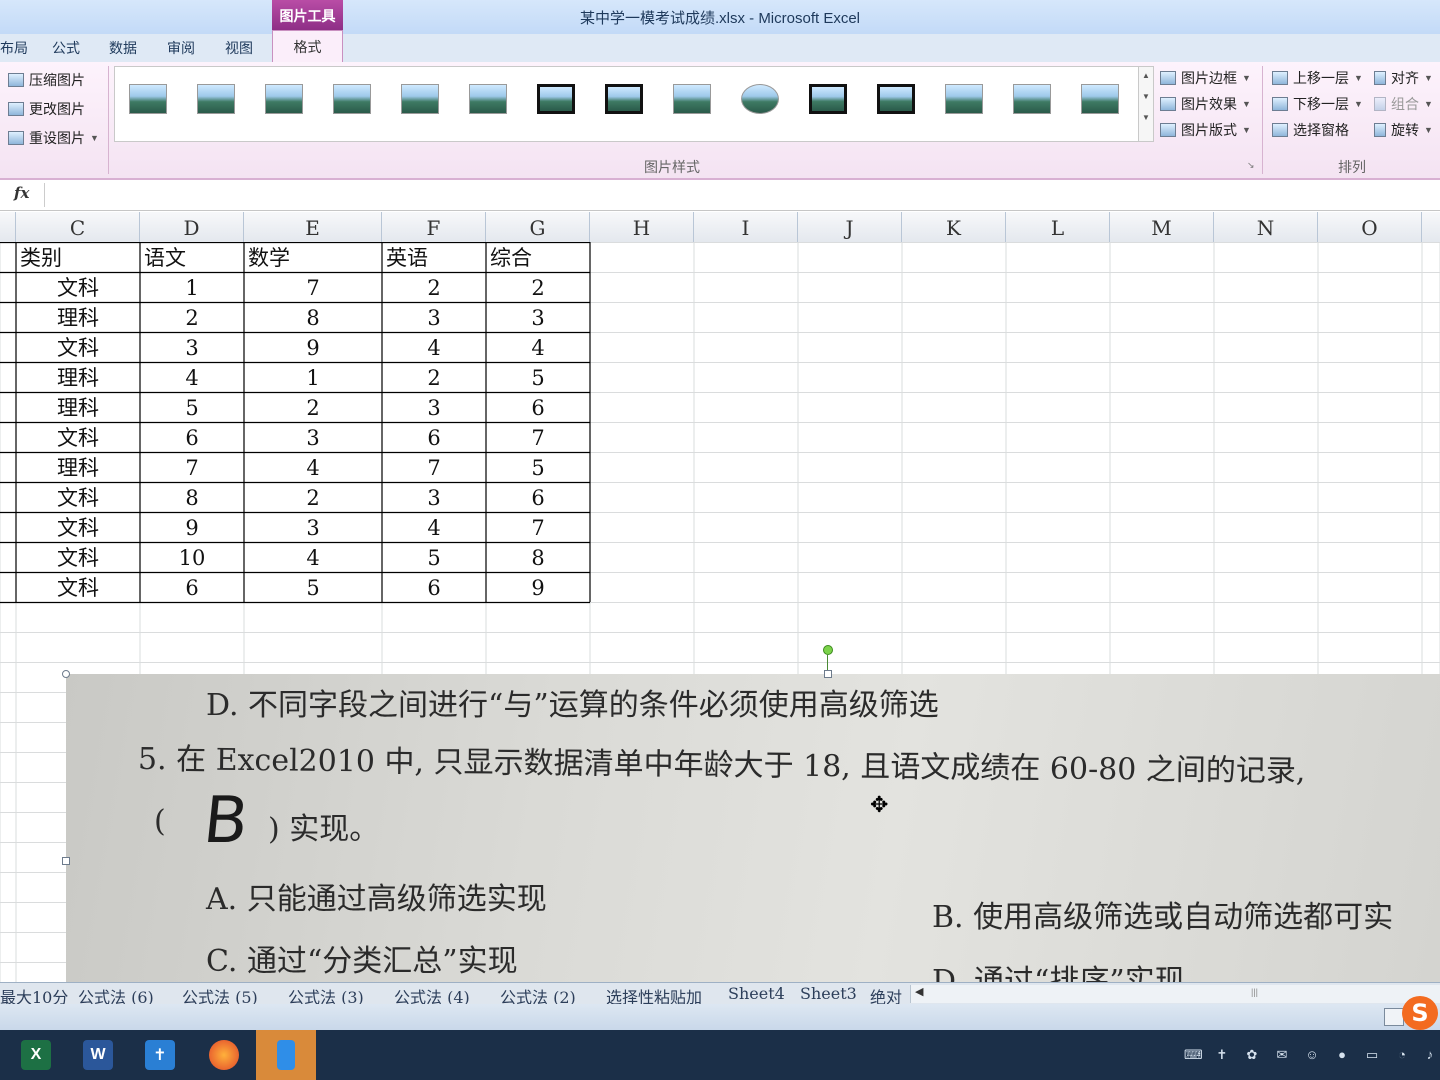 This screenshot has width=1440, height=1080. What do you see at coordinates (1403, 130) in the screenshot?
I see `rotate-button: 旋转 ▼` at bounding box center [1403, 130].